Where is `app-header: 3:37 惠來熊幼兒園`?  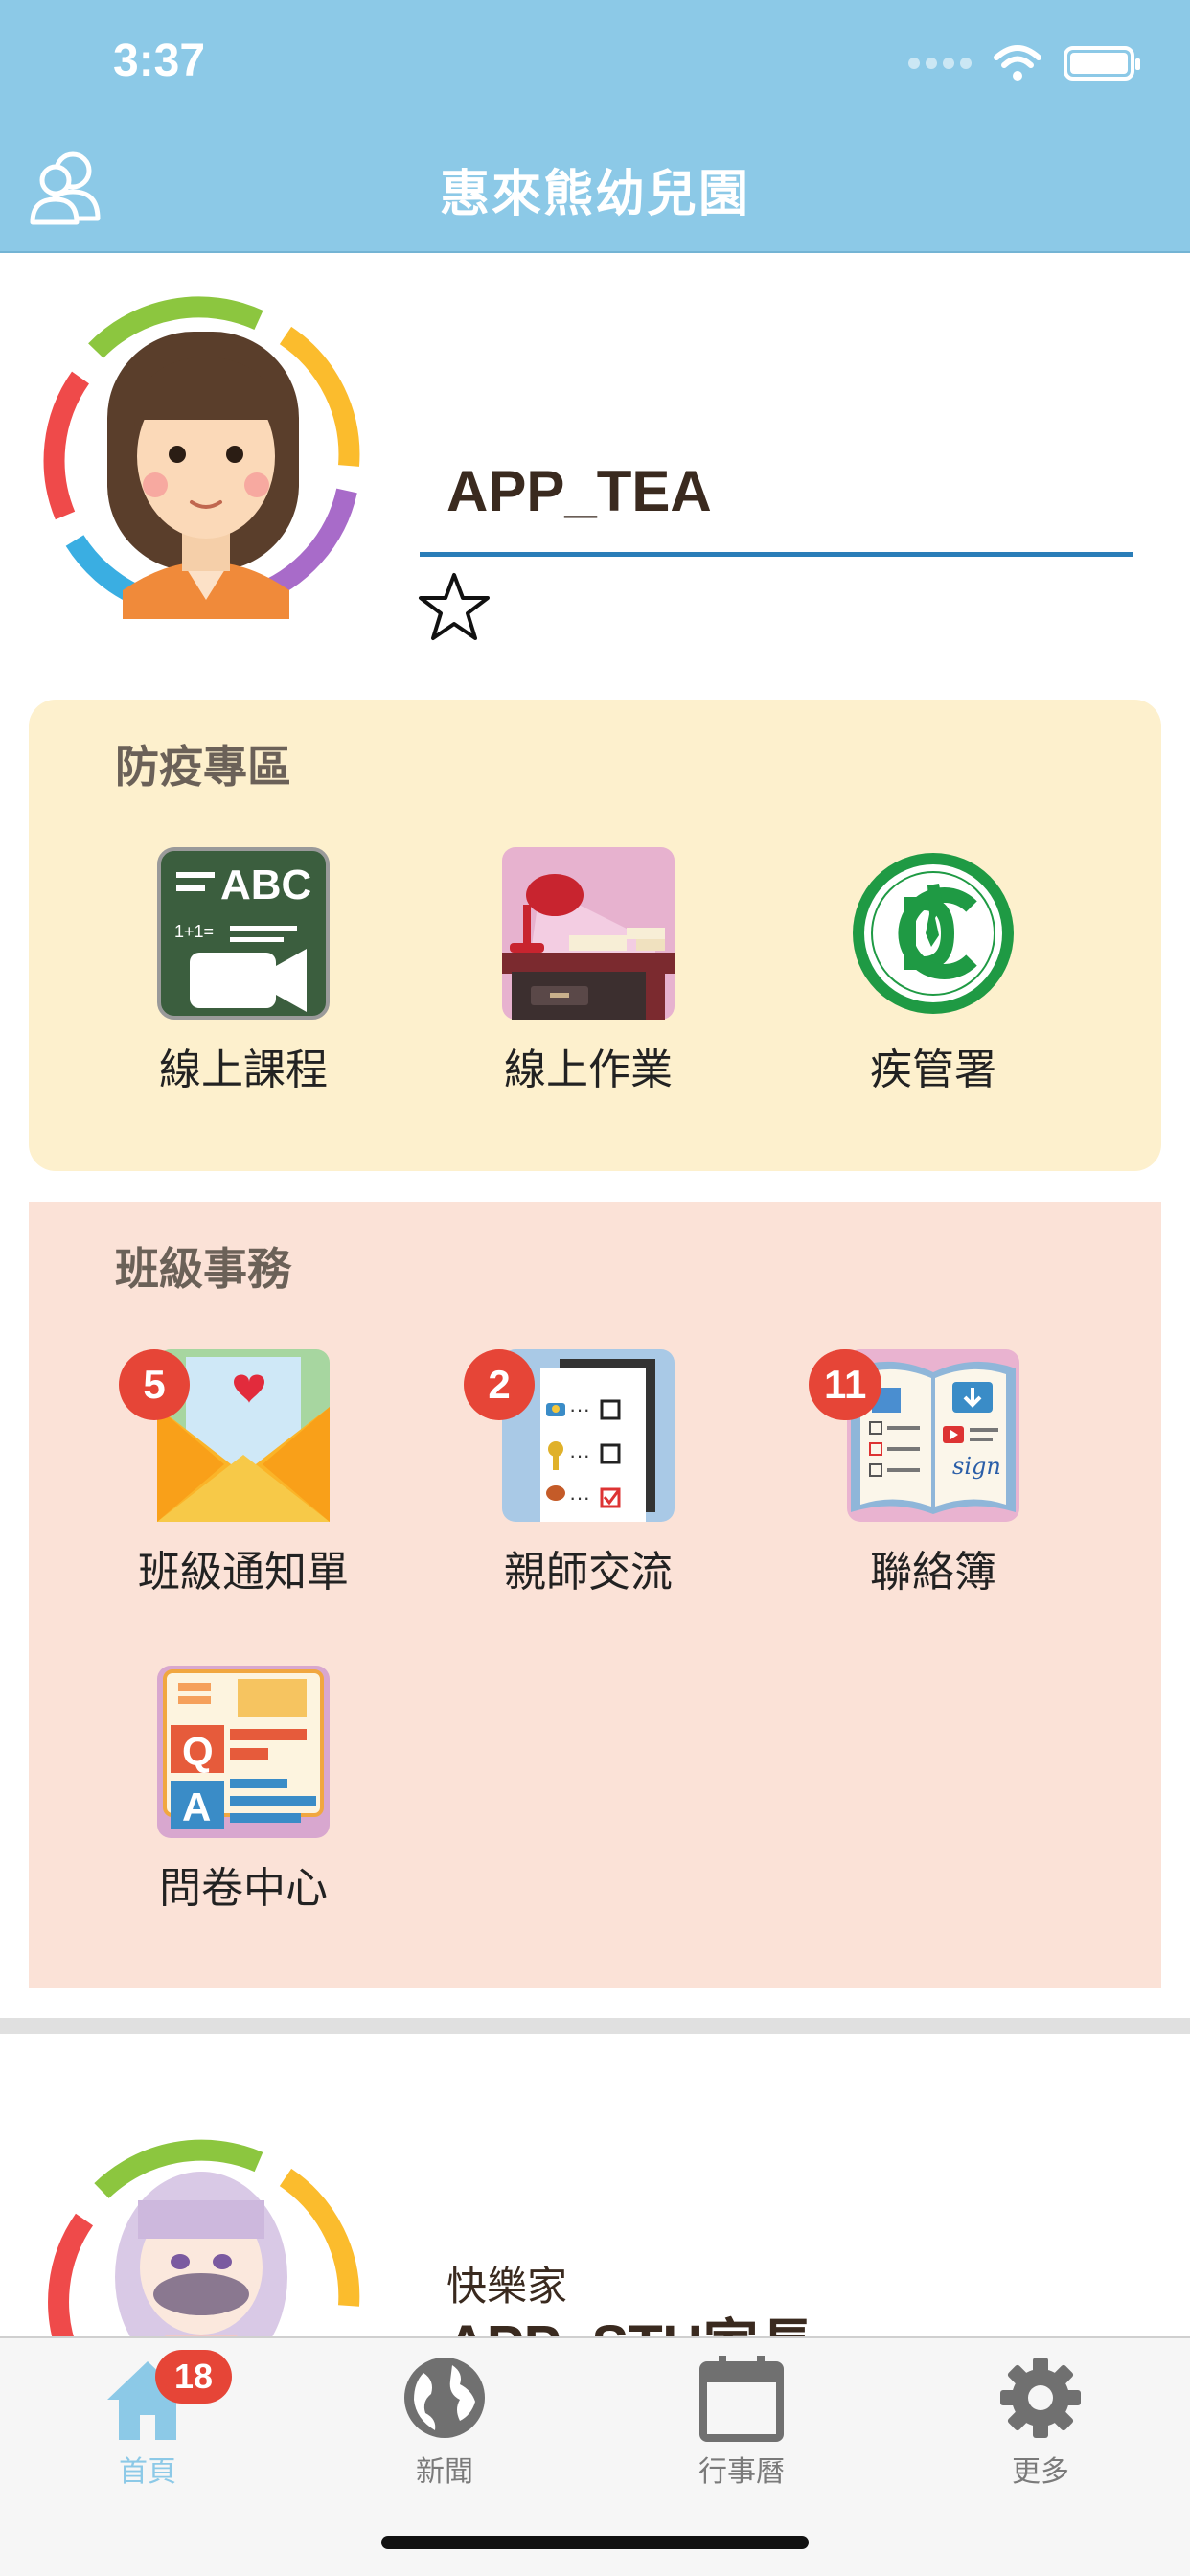
app-header: 3:37 惠來熊幼兒園 is located at coordinates (595, 126).